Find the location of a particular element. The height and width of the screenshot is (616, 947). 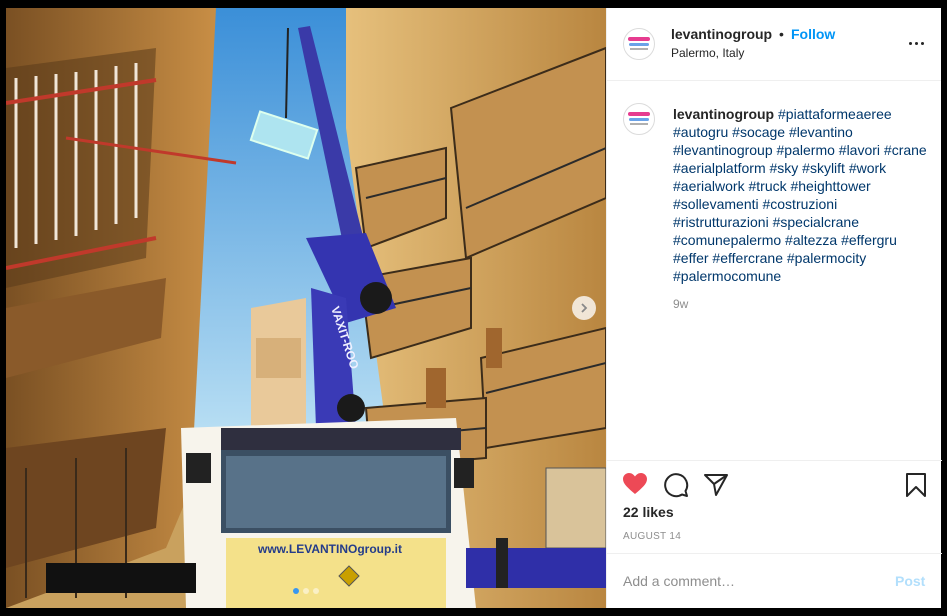

carousel-indicator is located at coordinates (306, 591).